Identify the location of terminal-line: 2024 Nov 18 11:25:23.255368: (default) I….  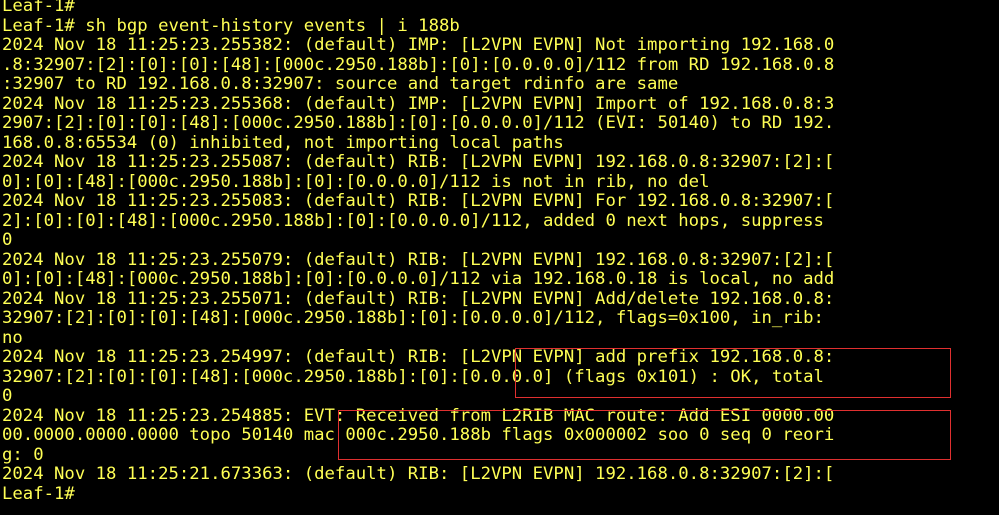
(418, 103).